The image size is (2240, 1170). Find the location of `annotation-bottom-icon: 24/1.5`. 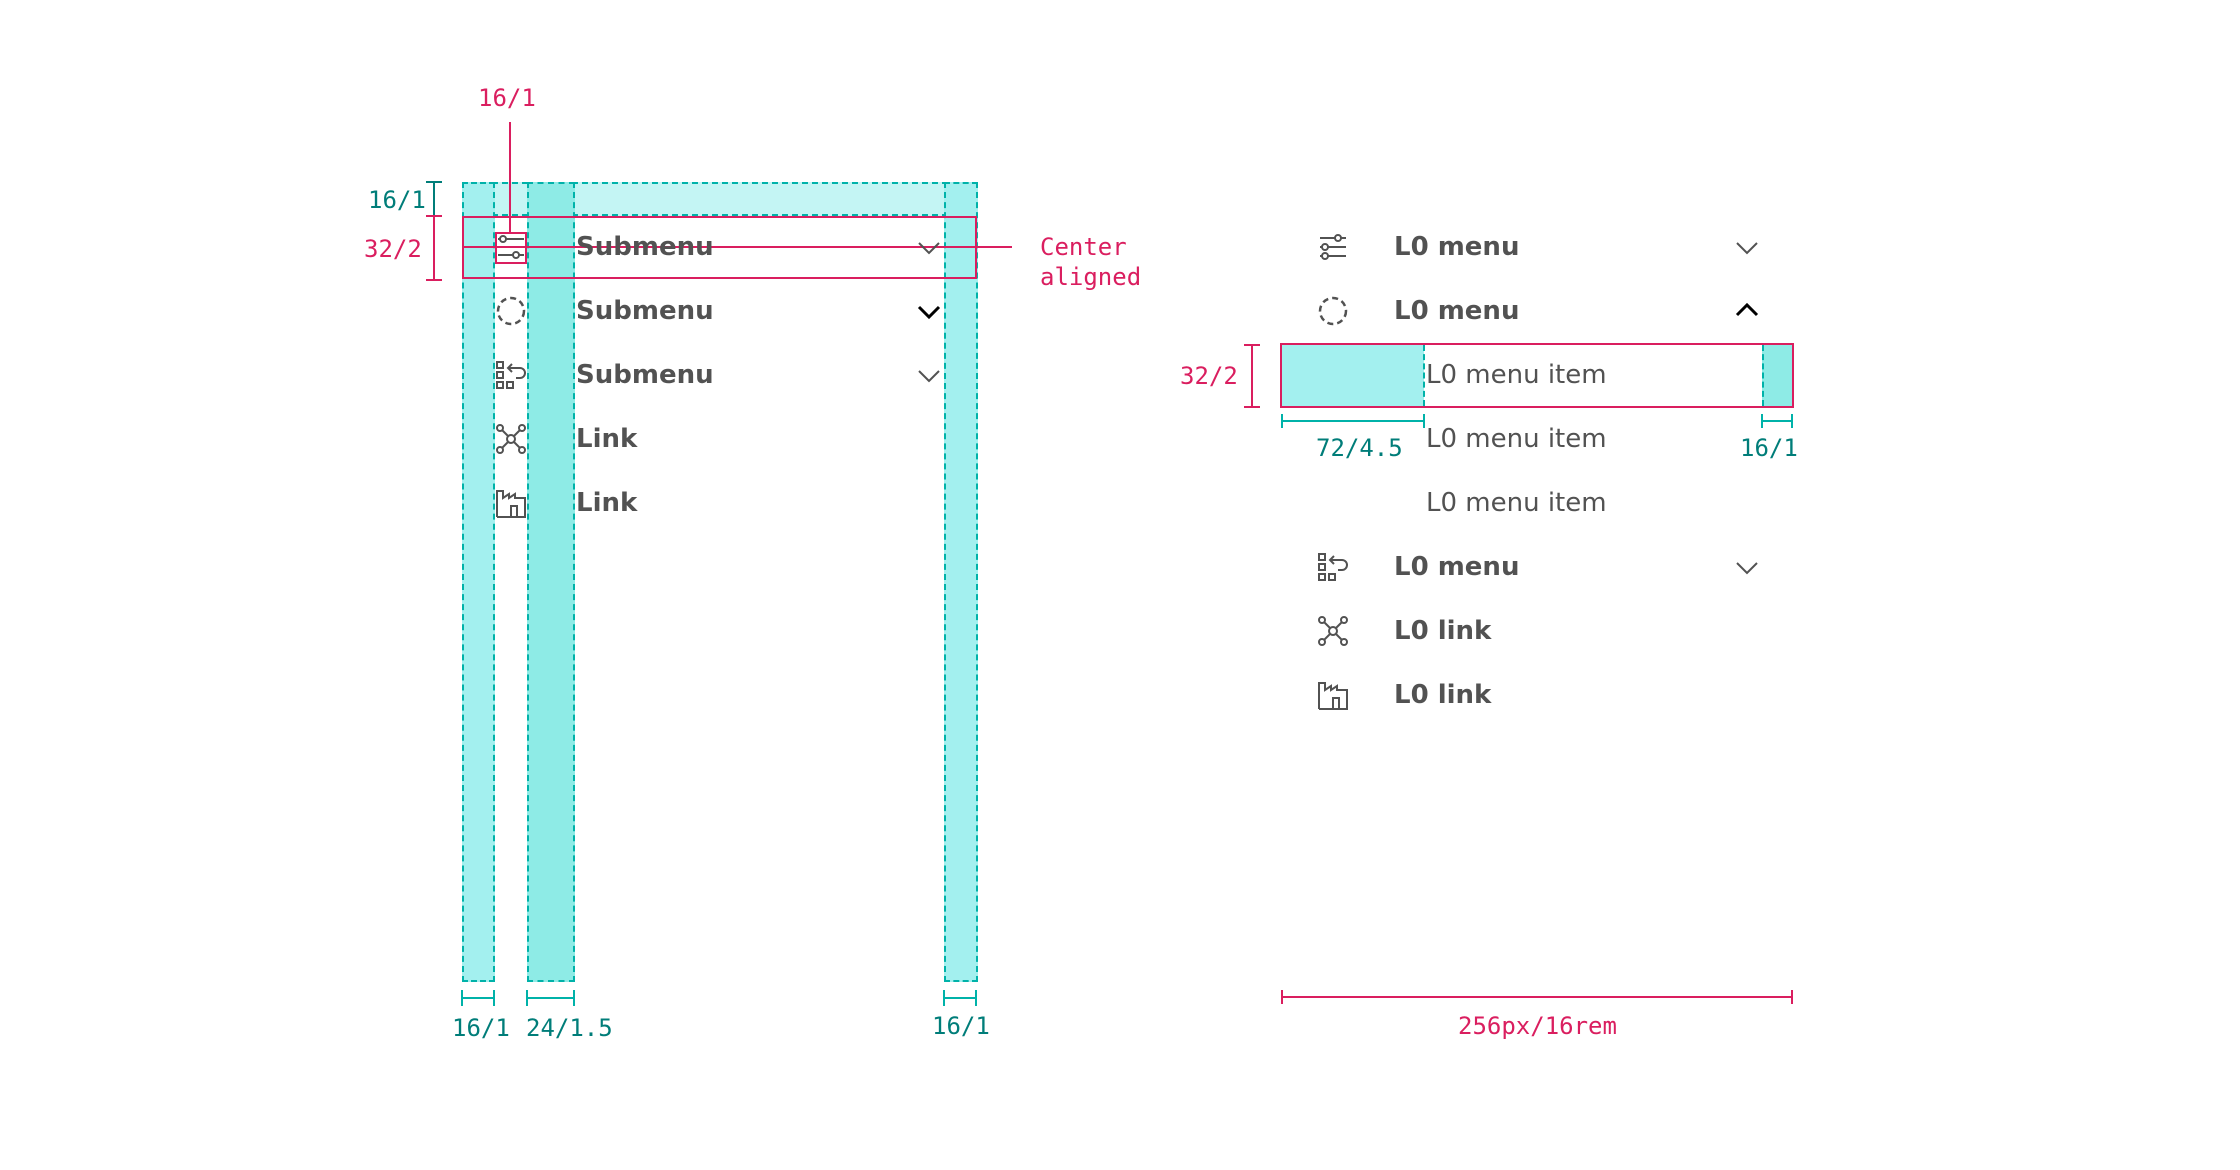

annotation-bottom-icon: 24/1.5 is located at coordinates (569, 1028).